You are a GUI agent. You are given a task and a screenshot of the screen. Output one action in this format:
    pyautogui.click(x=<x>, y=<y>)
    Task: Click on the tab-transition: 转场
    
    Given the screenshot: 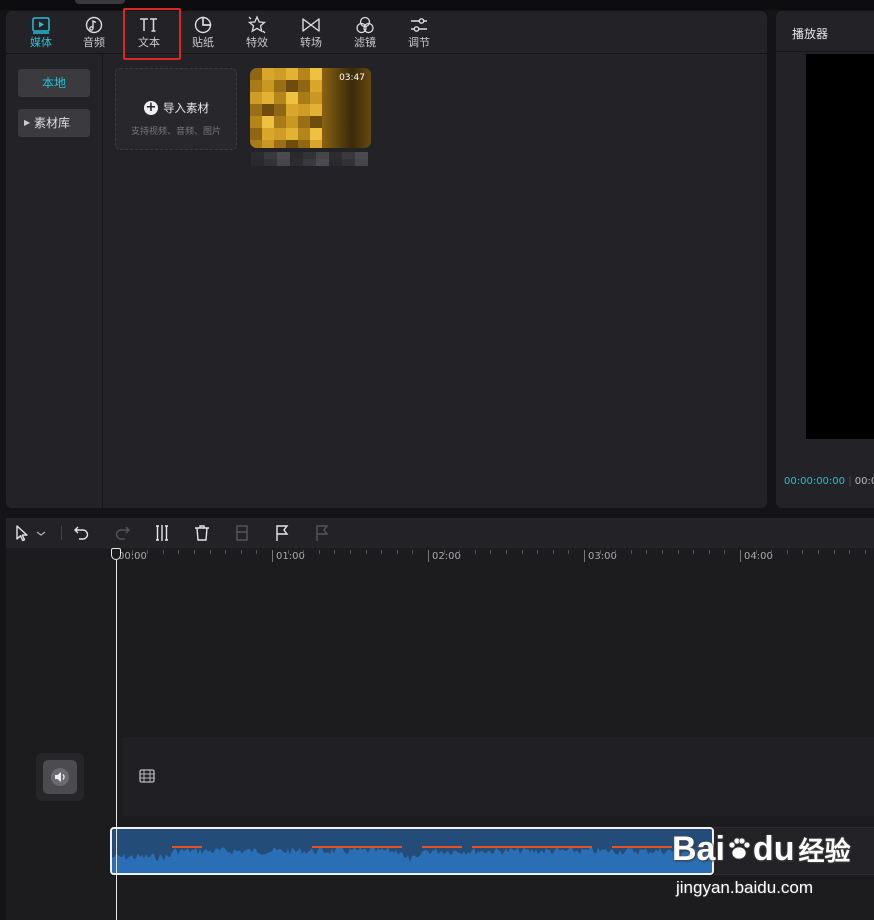 What is the action you would take?
    pyautogui.click(x=311, y=32)
    